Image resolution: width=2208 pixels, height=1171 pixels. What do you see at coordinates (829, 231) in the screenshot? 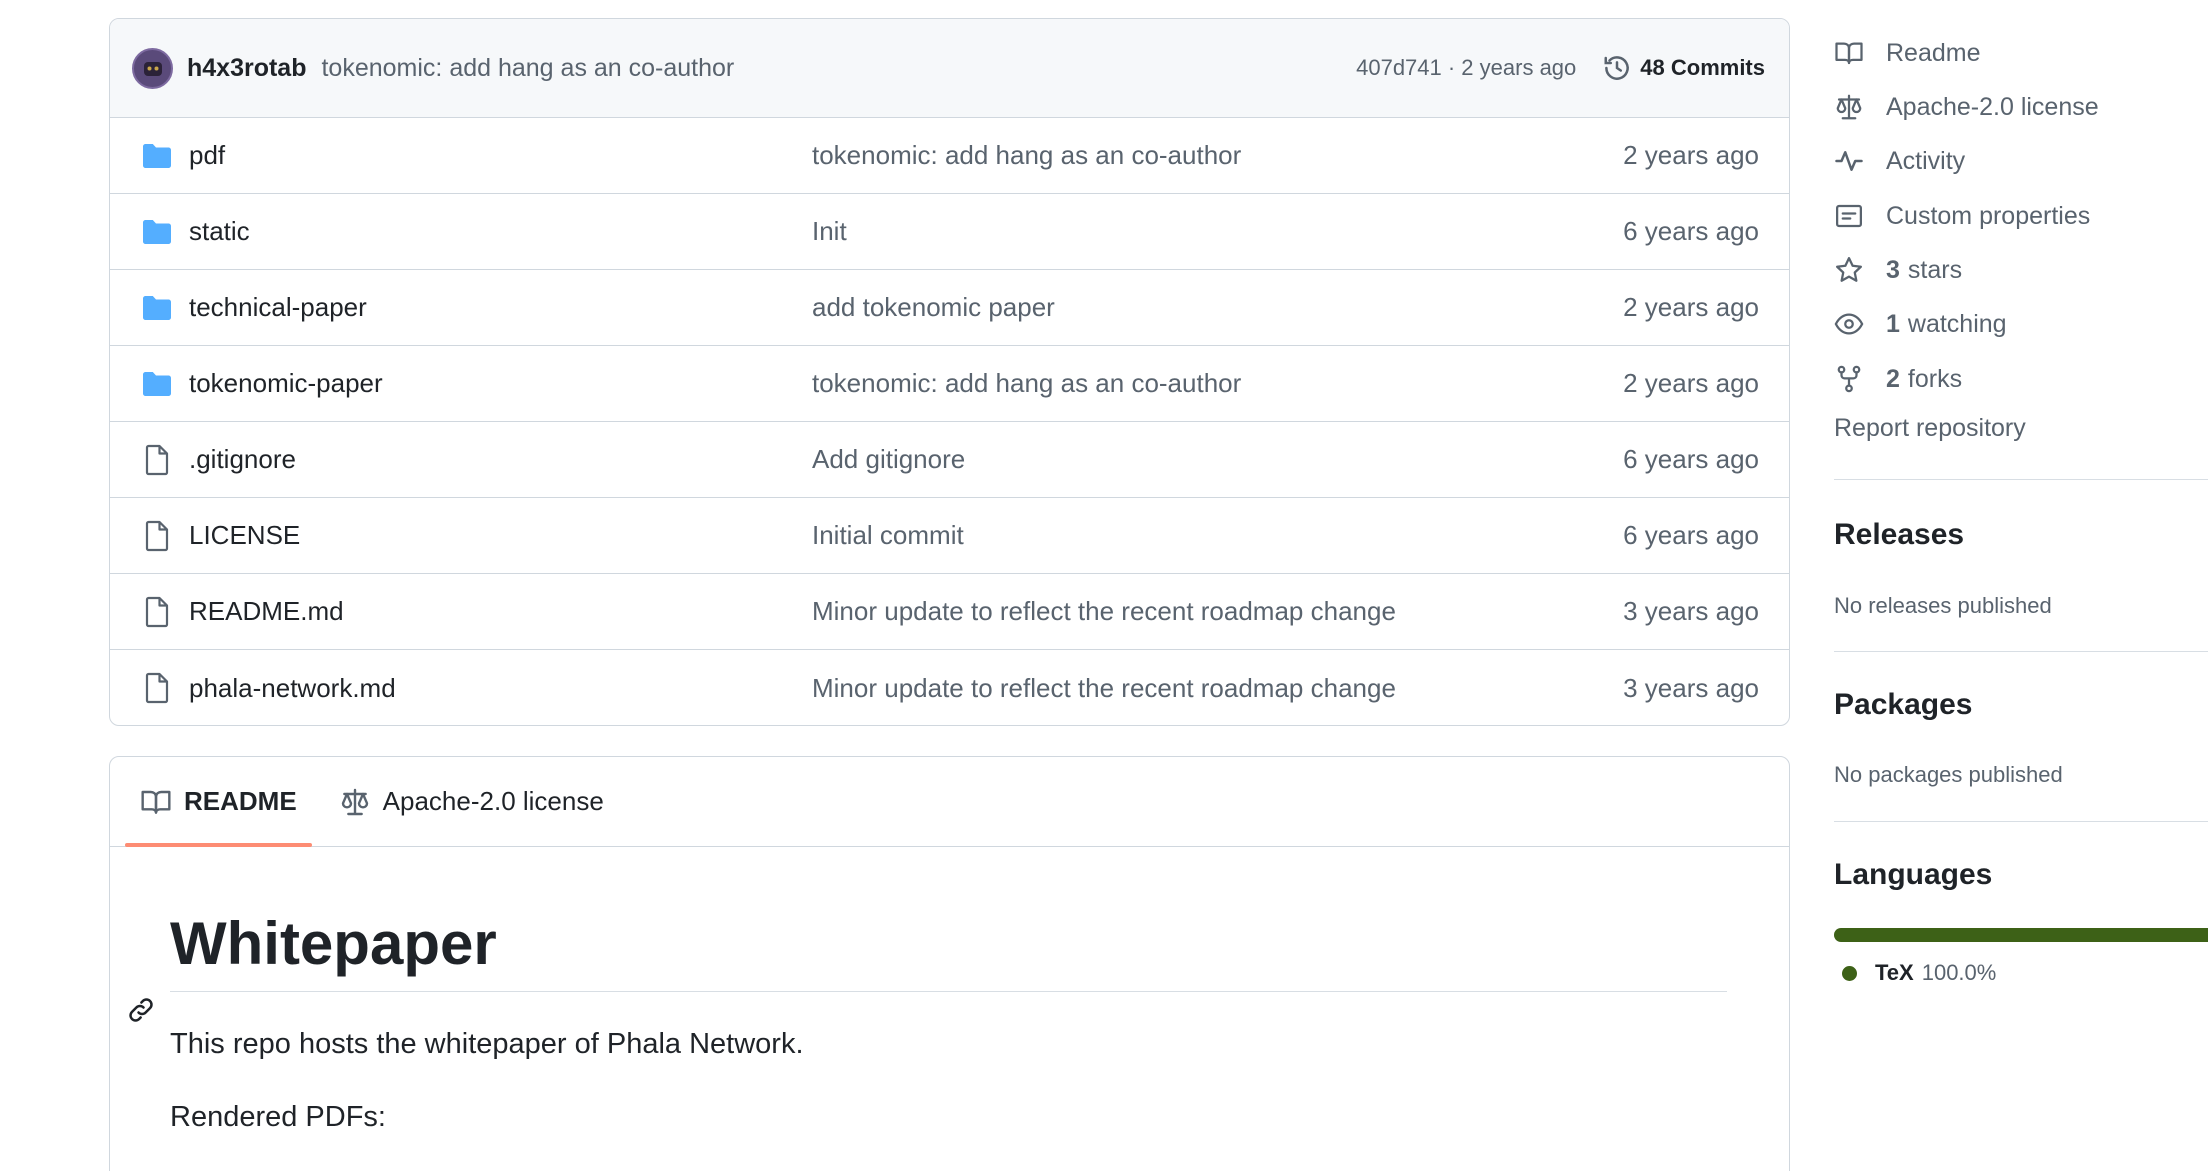
I see `file-commit-message-link: Init` at bounding box center [829, 231].